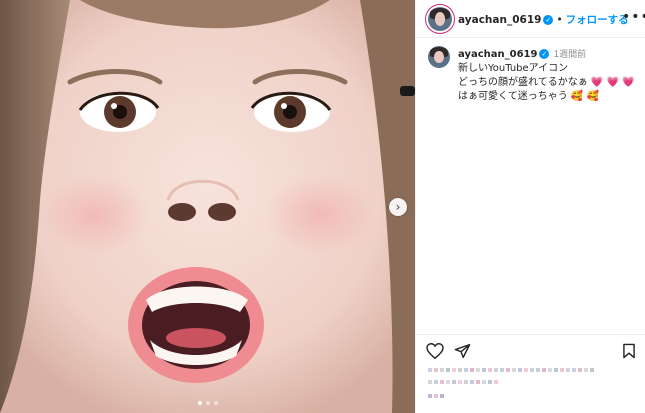 This screenshot has width=645, height=413. I want to click on author-avatar, so click(440, 19).